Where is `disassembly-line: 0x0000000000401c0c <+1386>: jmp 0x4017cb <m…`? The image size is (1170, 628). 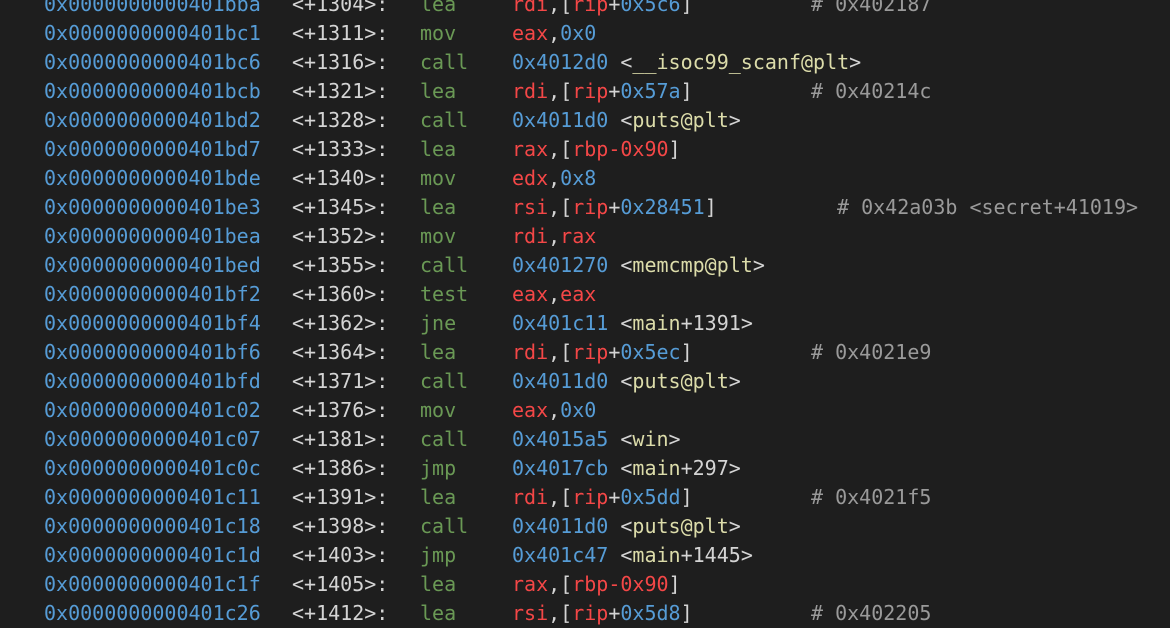 disassembly-line: 0x0000000000401c0c <+1386>: jmp 0x4017cb <m… is located at coordinates (452, 468).